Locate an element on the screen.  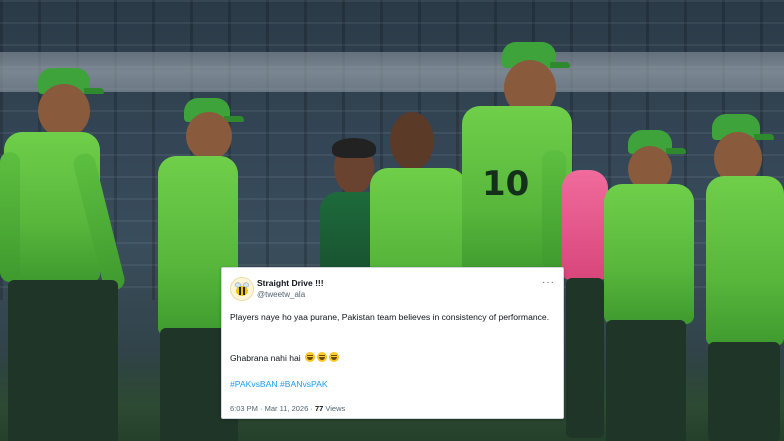
avatar is located at coordinates (242, 289).